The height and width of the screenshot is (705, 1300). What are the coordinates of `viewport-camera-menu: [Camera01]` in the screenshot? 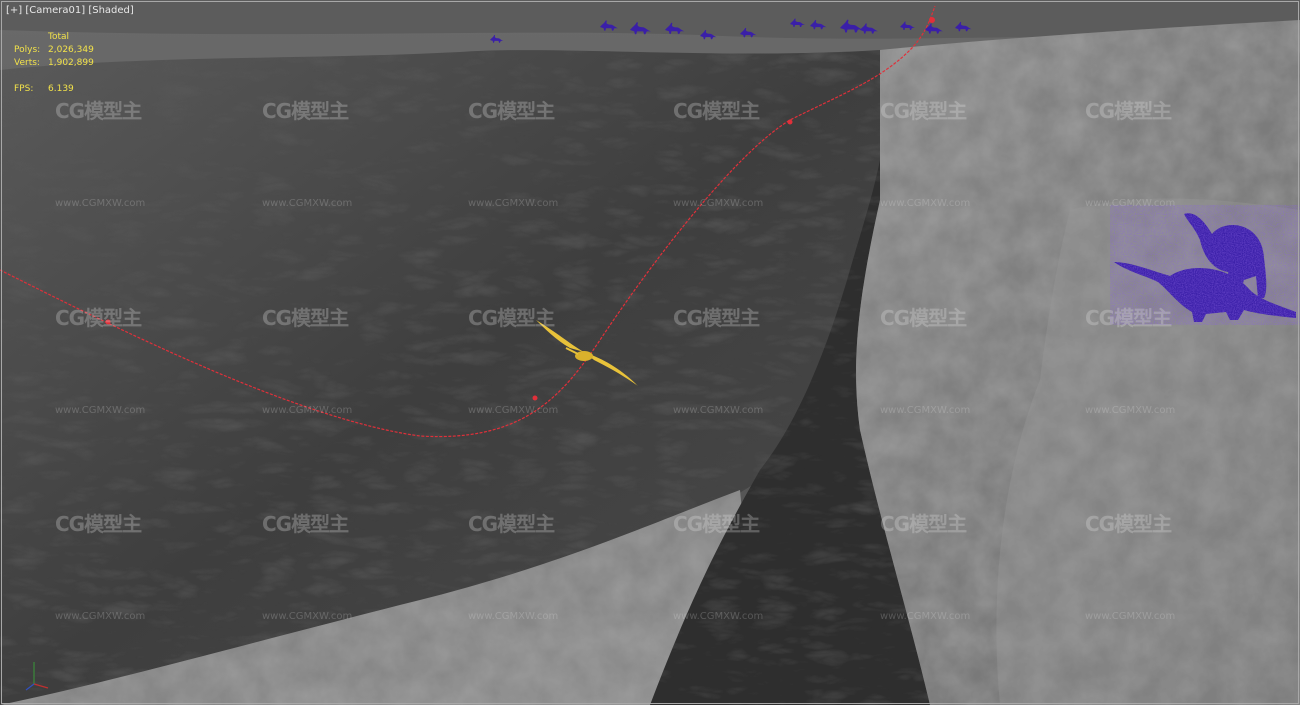 It's located at (55, 10).